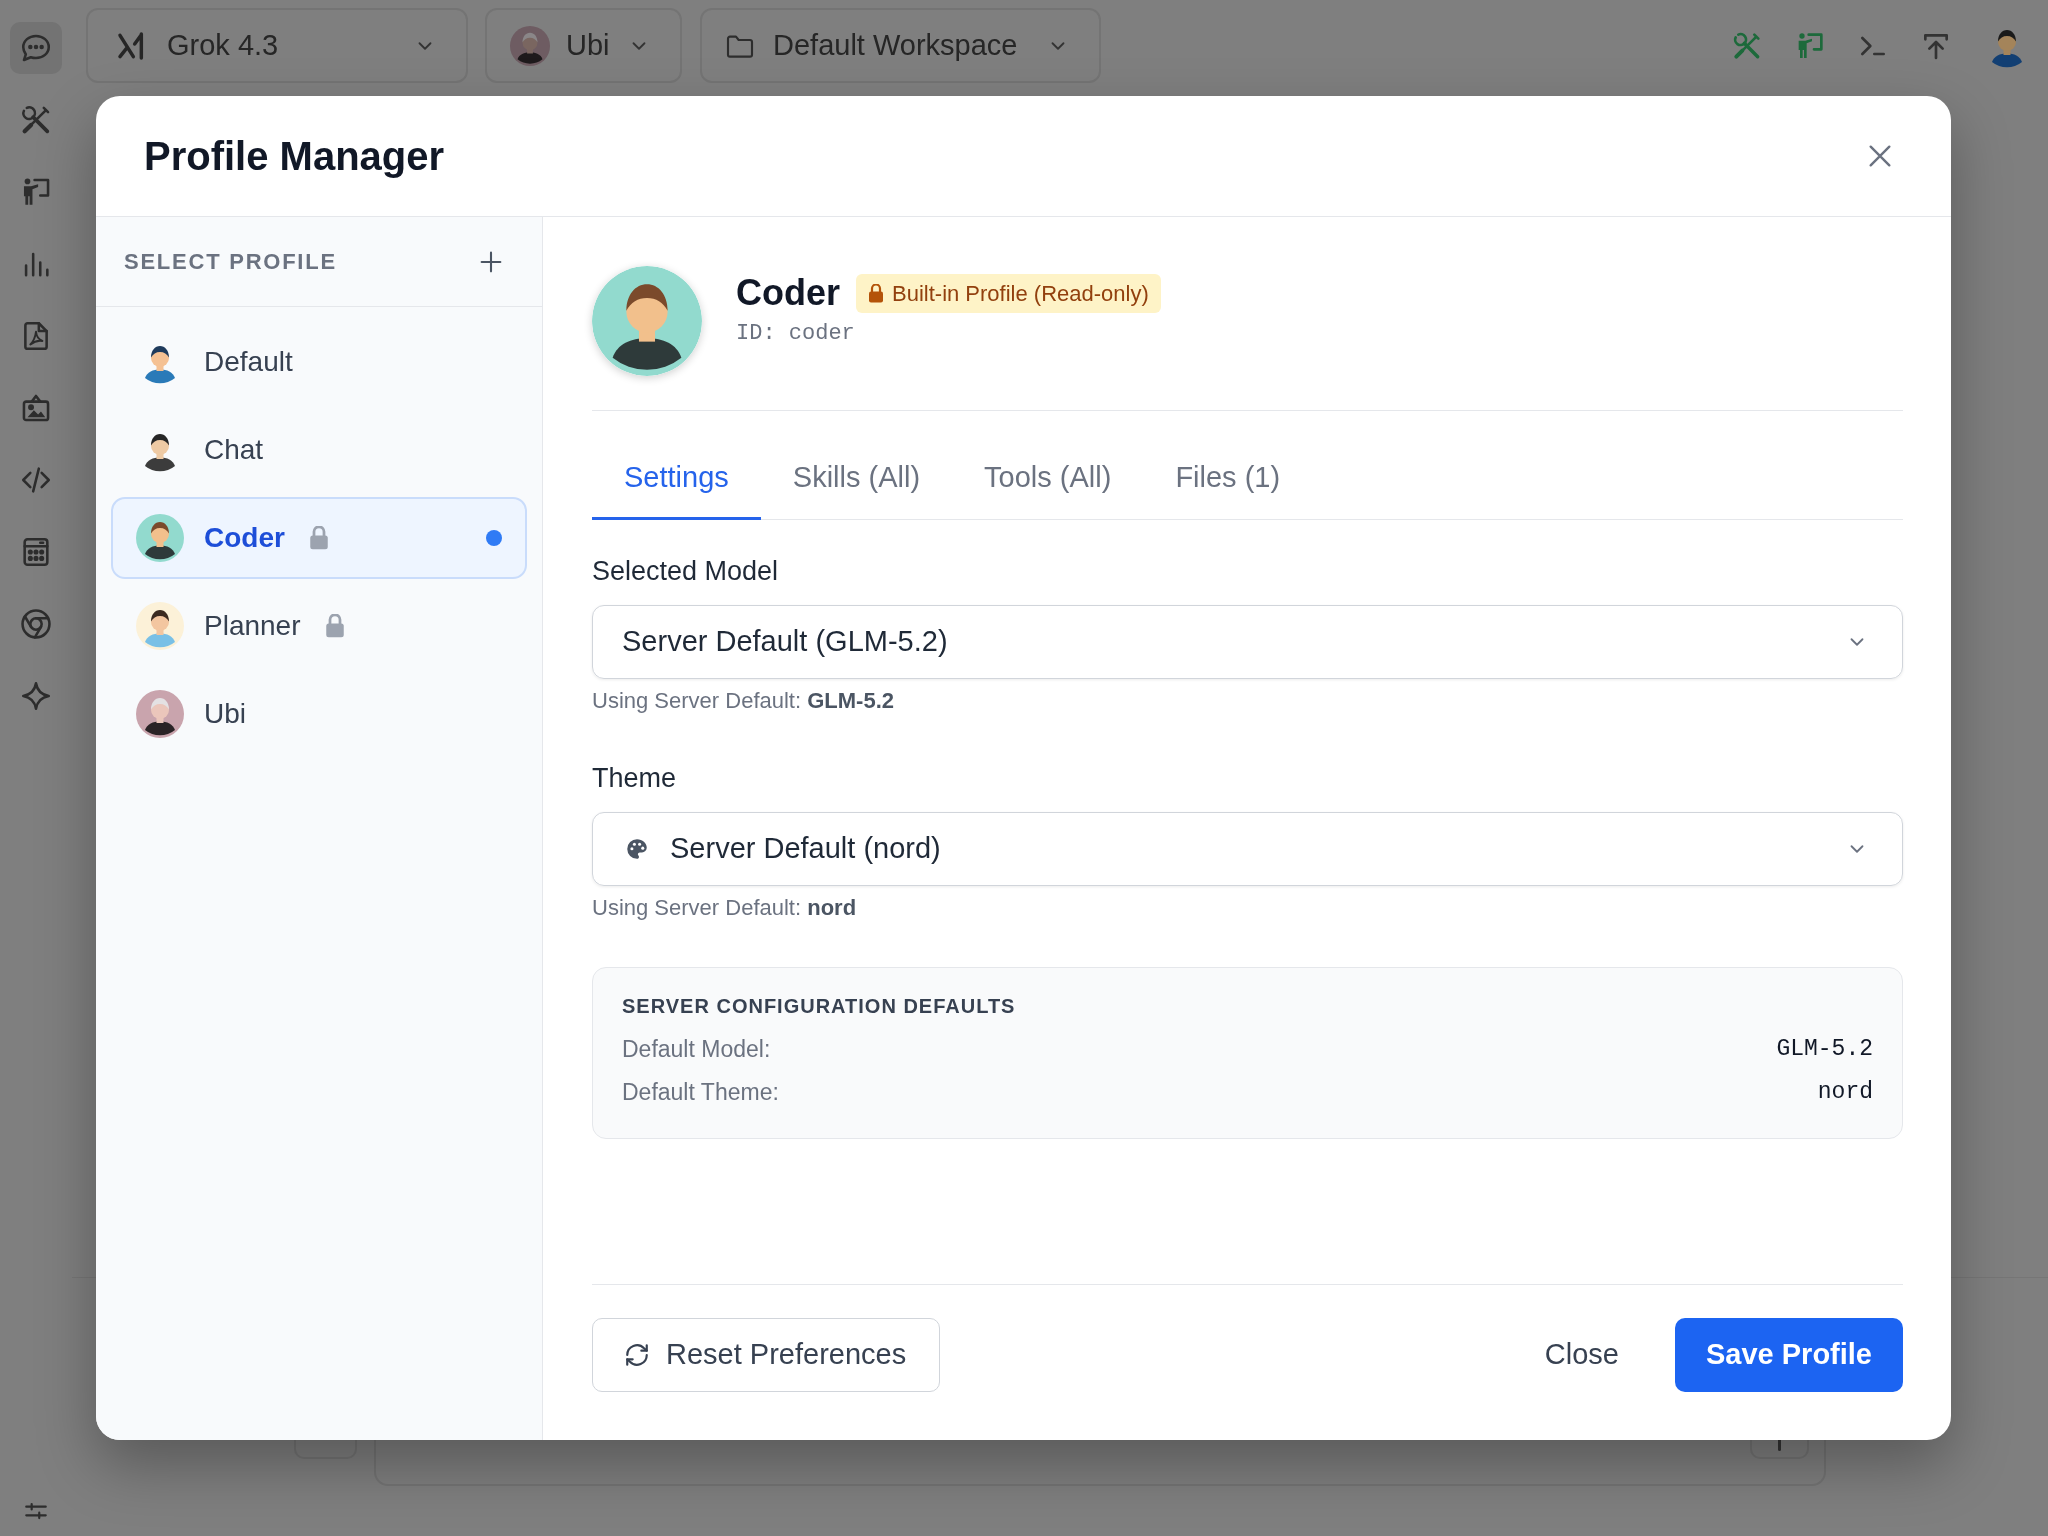 The height and width of the screenshot is (1536, 2048). What do you see at coordinates (1048, 477) in the screenshot?
I see `tab: Tools (All)` at bounding box center [1048, 477].